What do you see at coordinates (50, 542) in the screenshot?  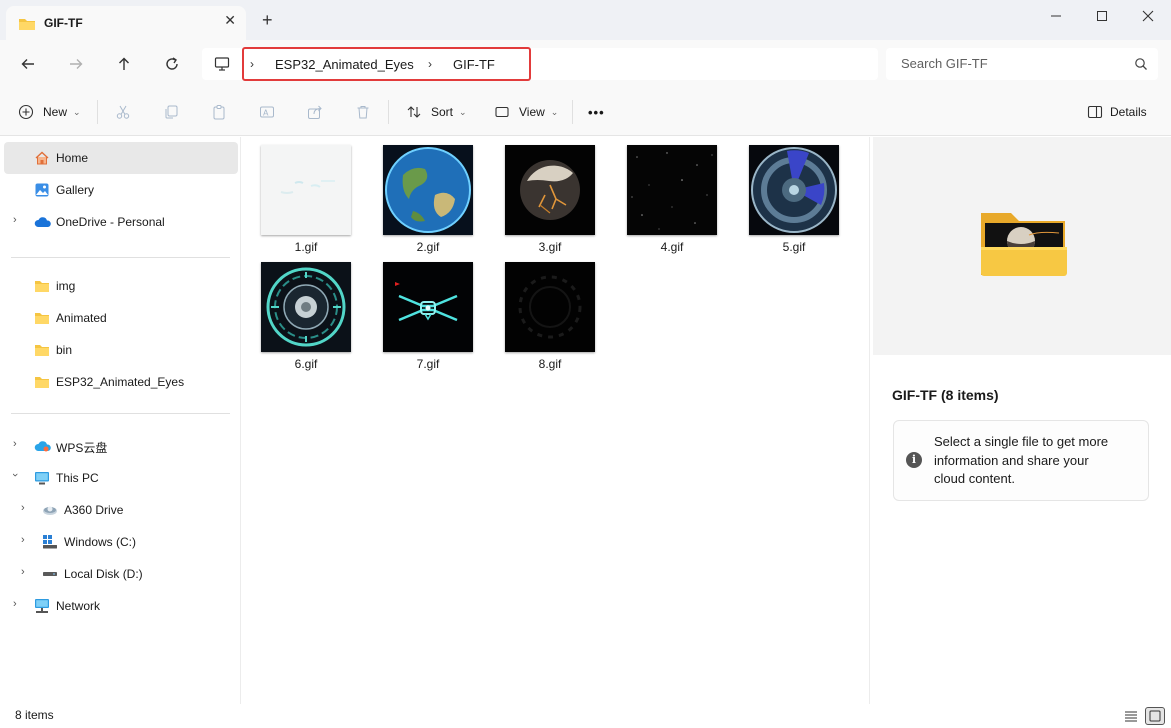 I see `windows-drive-icon` at bounding box center [50, 542].